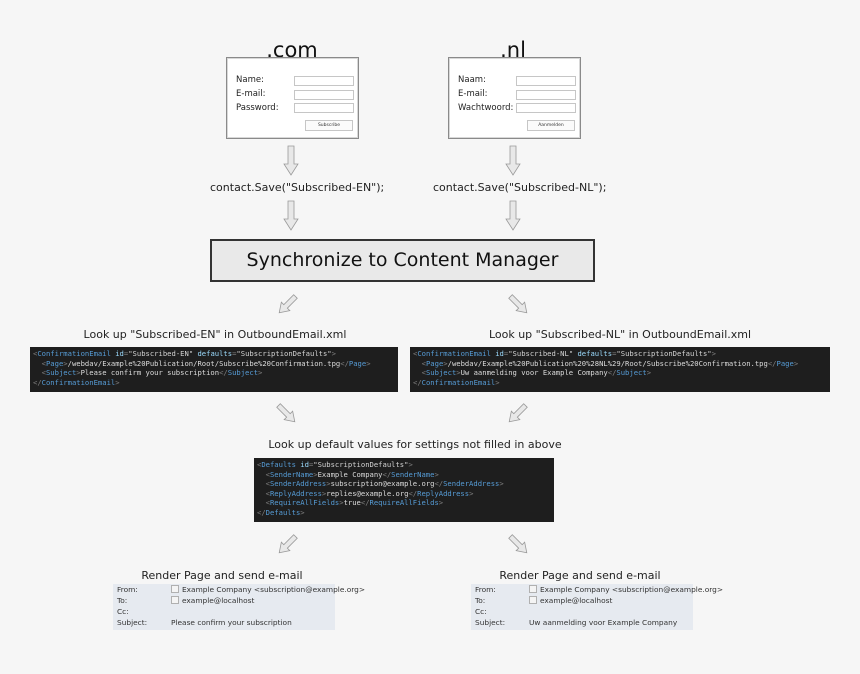 This screenshot has height=674, width=860. I want to click on aanmelden-button: Aanmelden, so click(551, 125).